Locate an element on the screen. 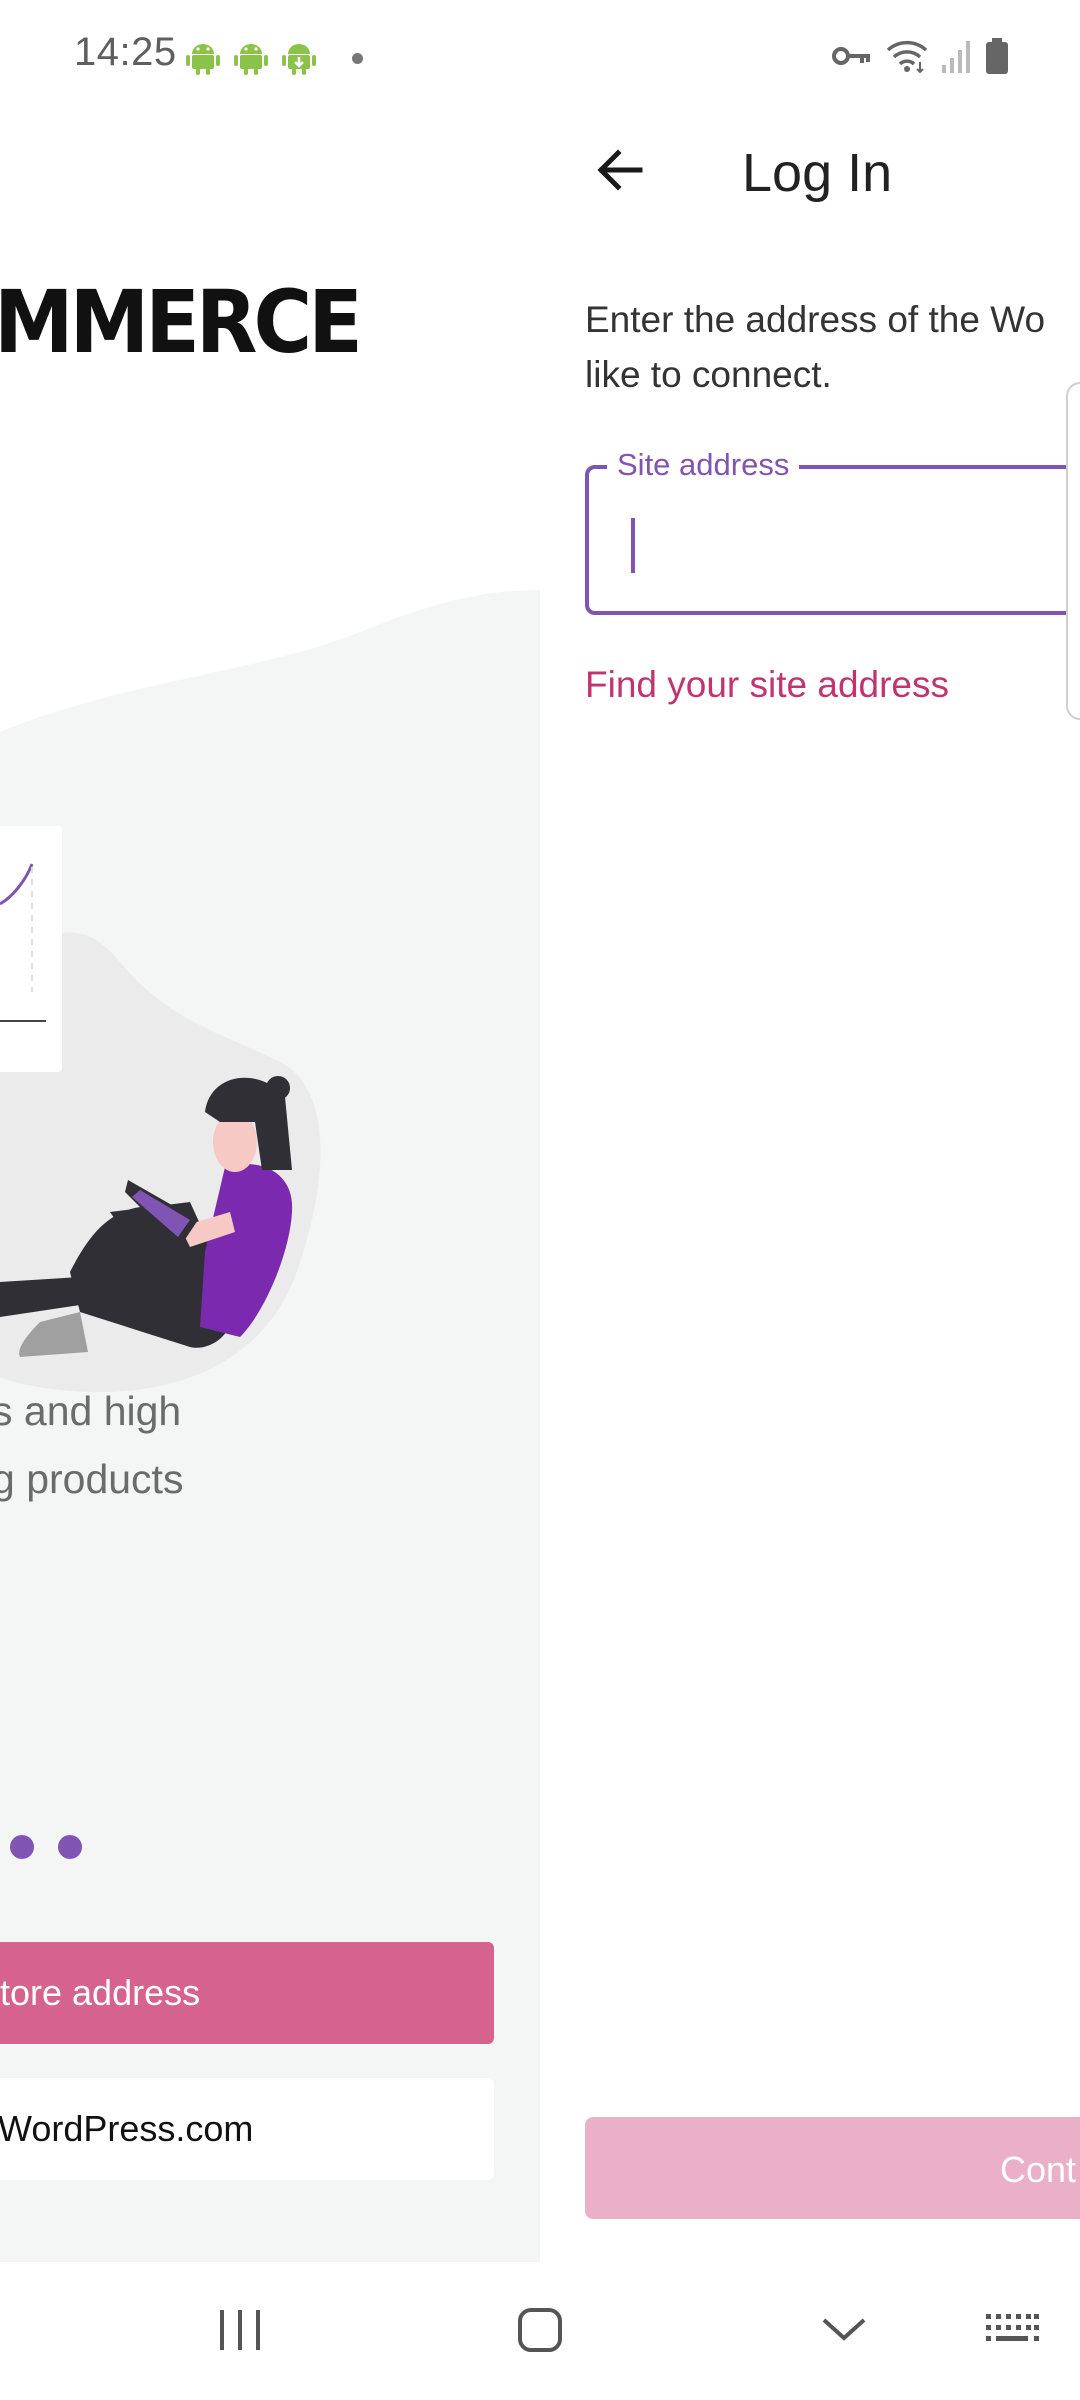  home-icon is located at coordinates (540, 2330).